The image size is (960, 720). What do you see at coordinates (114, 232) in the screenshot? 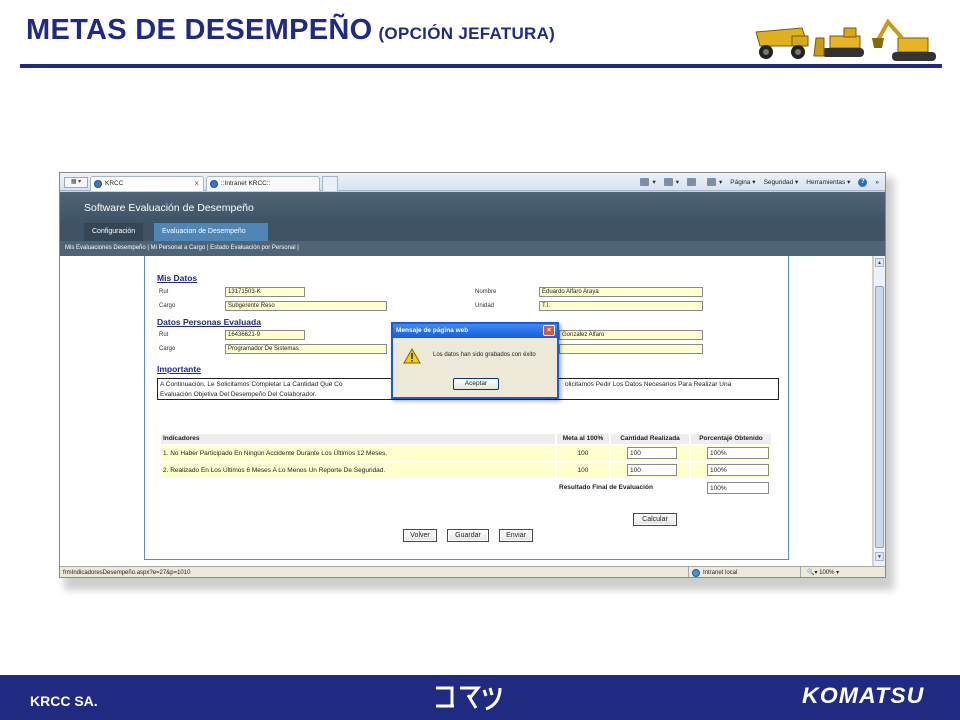
I see `tab-configuracion: Configuración` at bounding box center [114, 232].